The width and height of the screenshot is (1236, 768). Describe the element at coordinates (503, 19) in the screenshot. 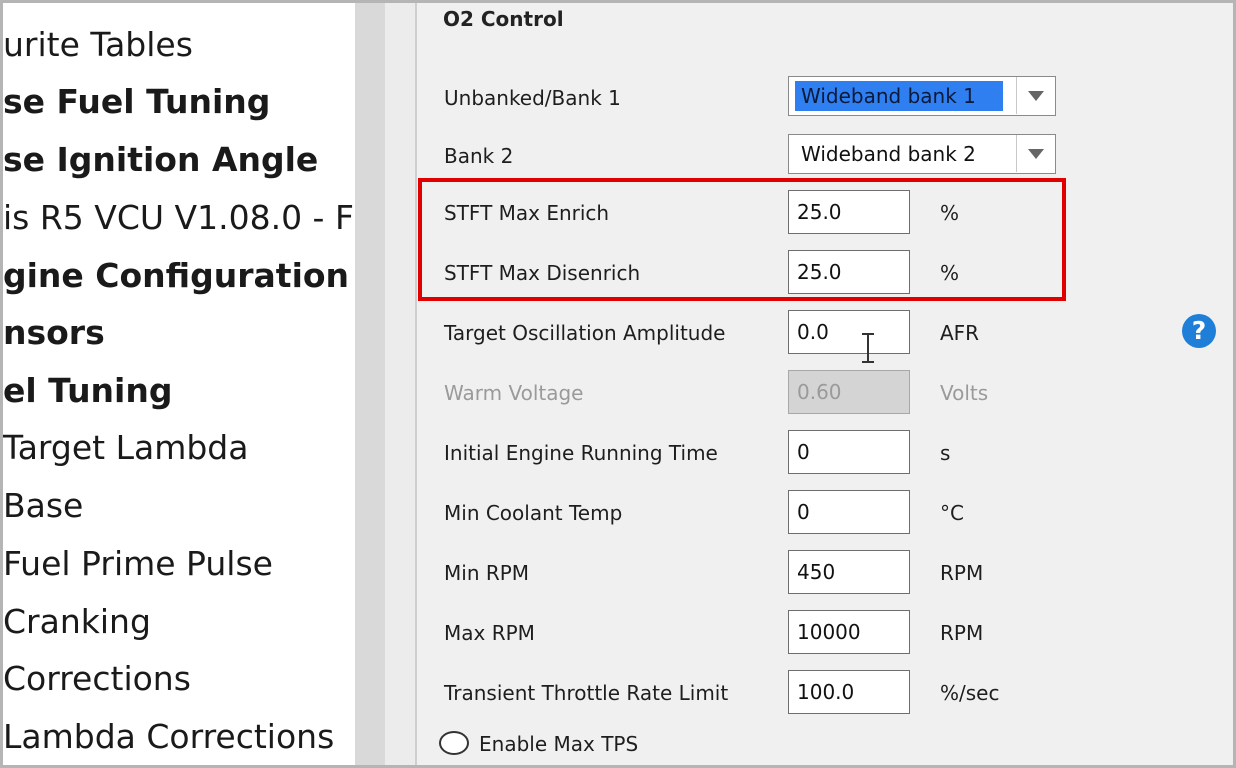

I see `section-title: O2 Control` at that location.